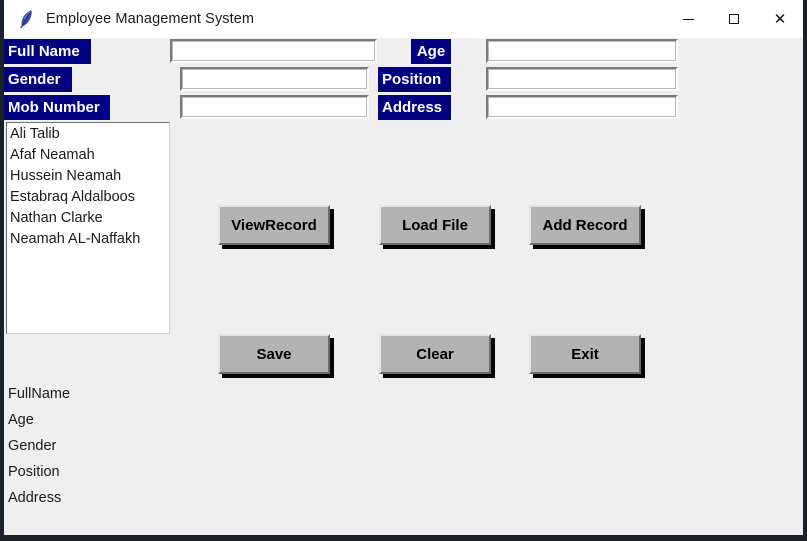 This screenshot has width=807, height=541. I want to click on maximize-button, so click(734, 19).